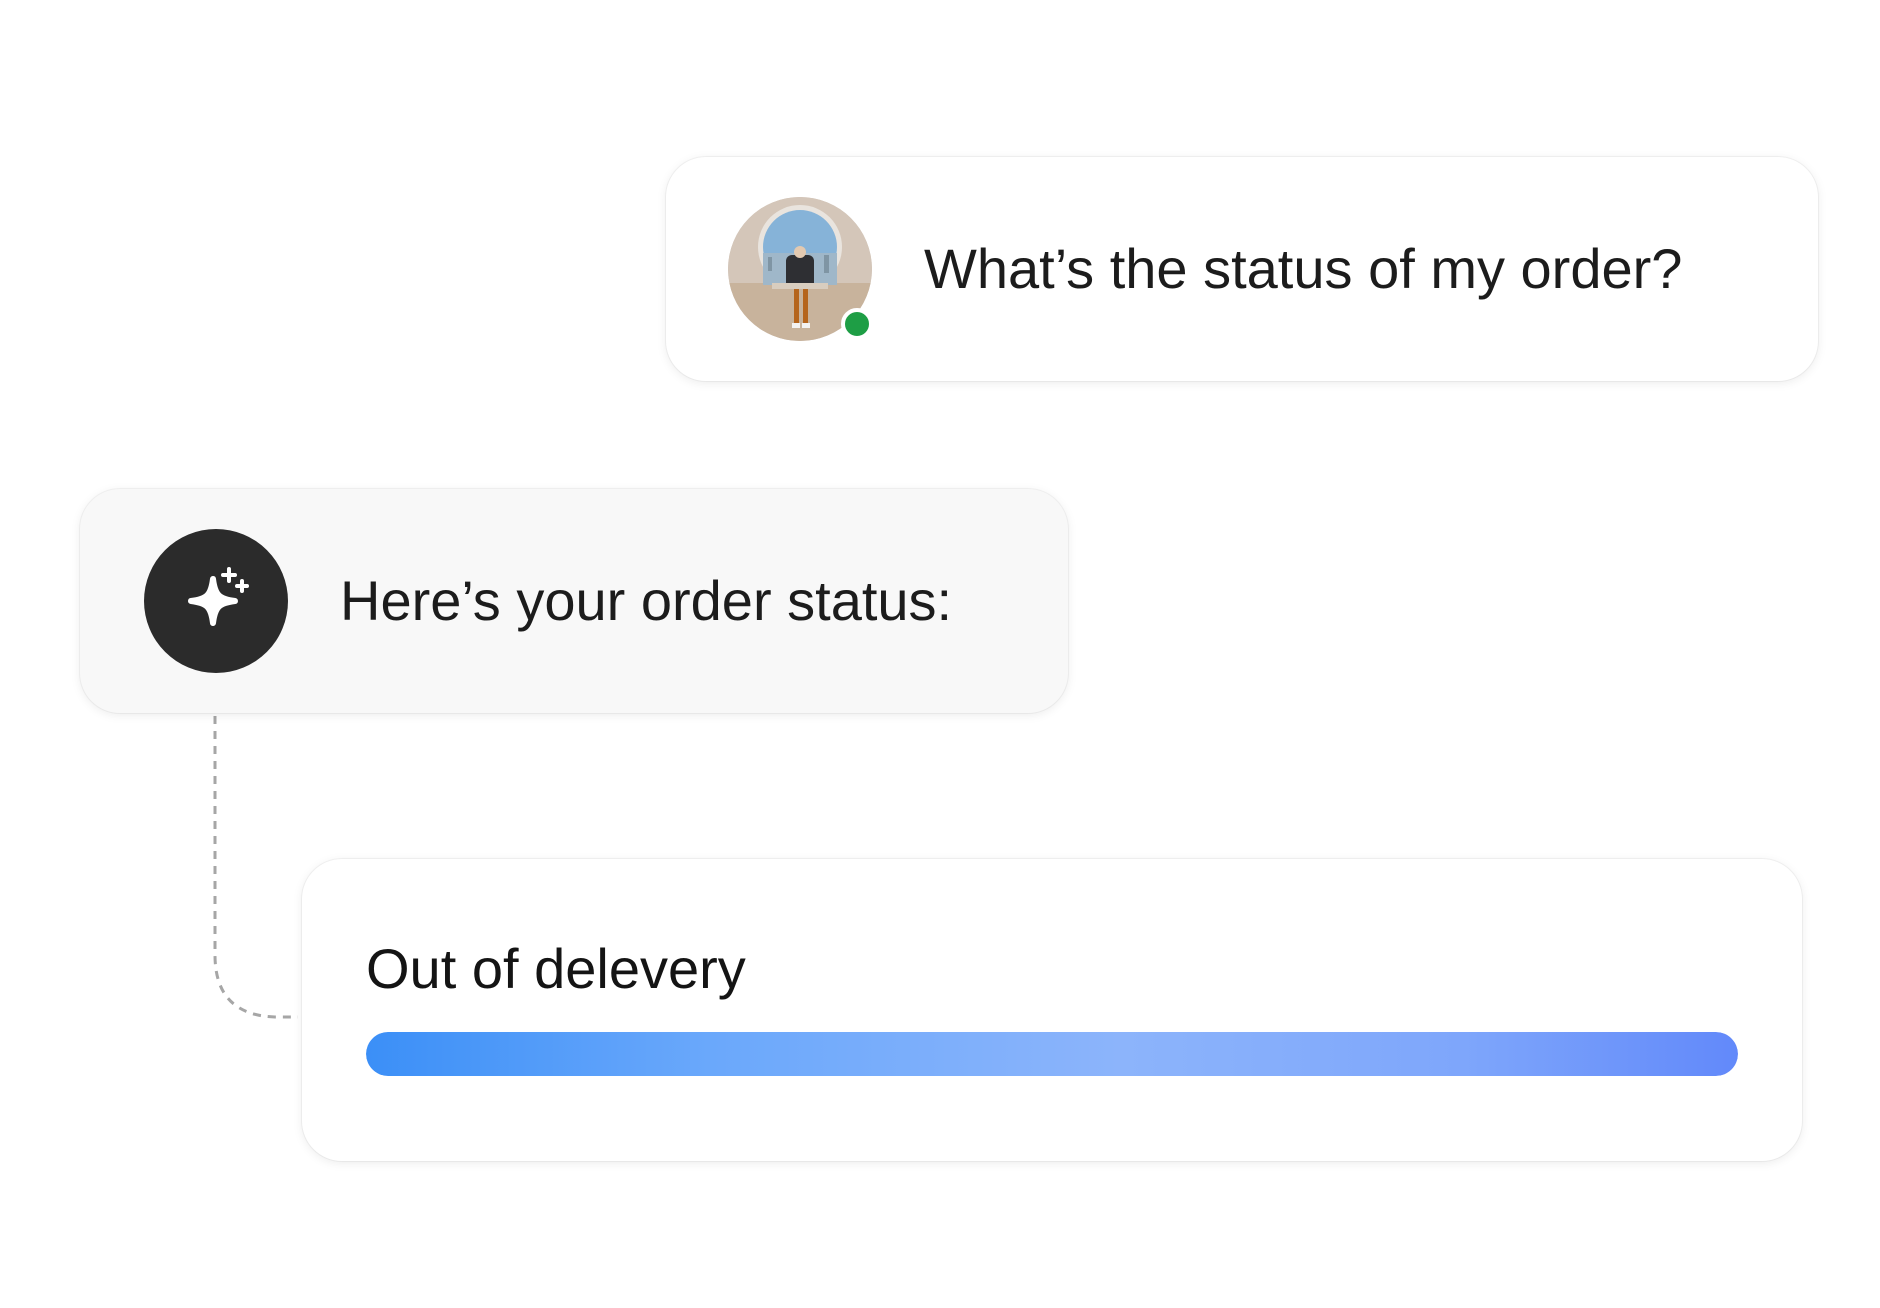  What do you see at coordinates (800, 269) in the screenshot?
I see `user-avatar` at bounding box center [800, 269].